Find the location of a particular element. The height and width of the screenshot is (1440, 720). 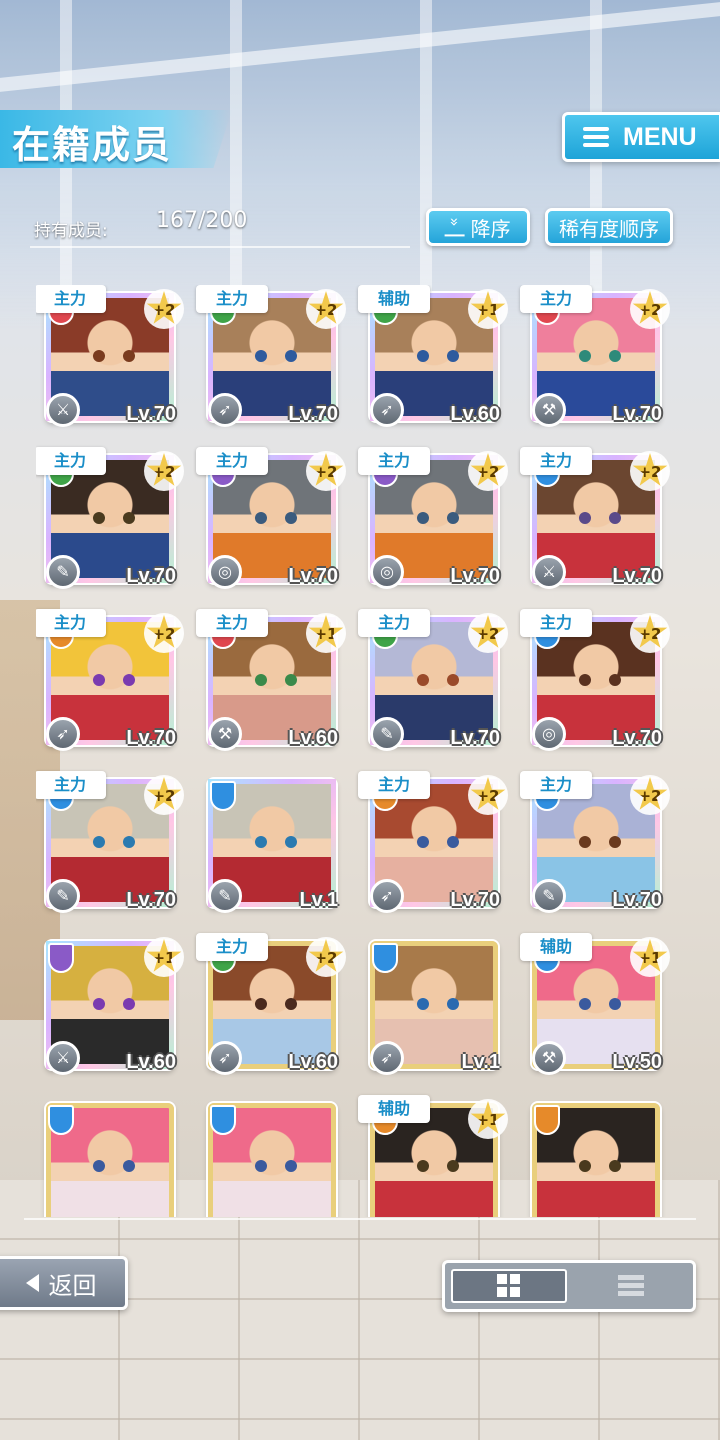

sort-order-button: » 降序 is located at coordinates (478, 227).